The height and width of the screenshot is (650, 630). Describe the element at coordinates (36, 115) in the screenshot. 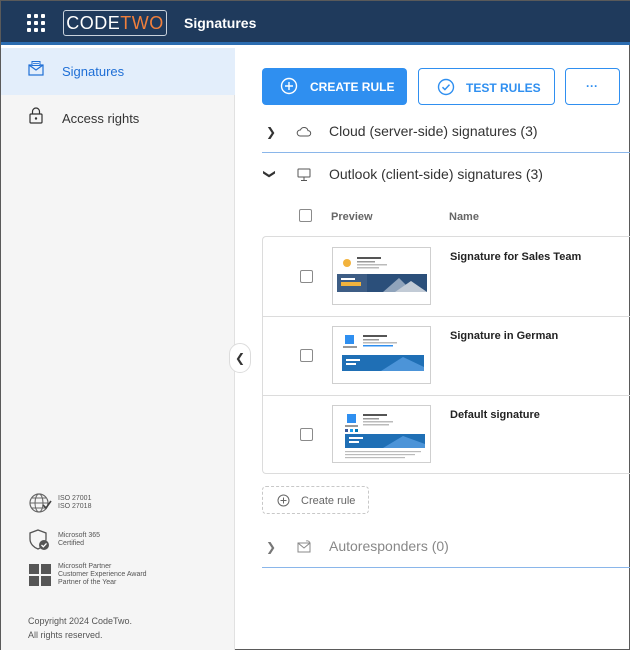

I see `lock-icon` at that location.